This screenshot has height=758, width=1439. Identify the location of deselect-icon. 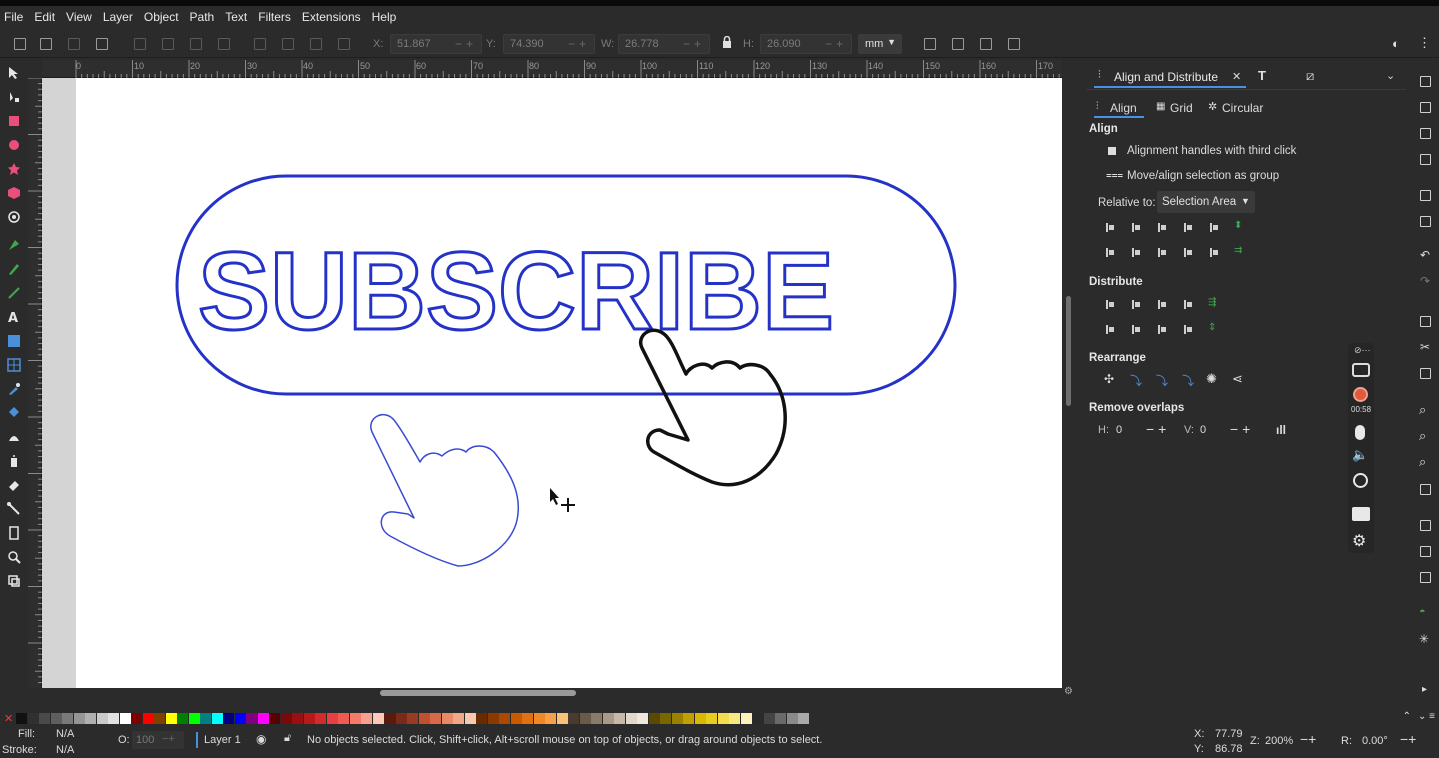
(73, 43).